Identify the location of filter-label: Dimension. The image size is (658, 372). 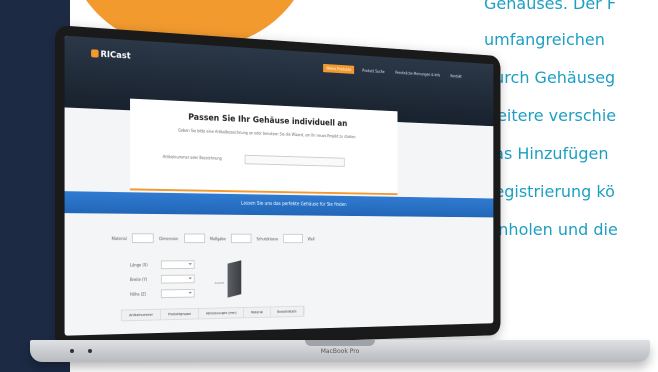
(168, 238).